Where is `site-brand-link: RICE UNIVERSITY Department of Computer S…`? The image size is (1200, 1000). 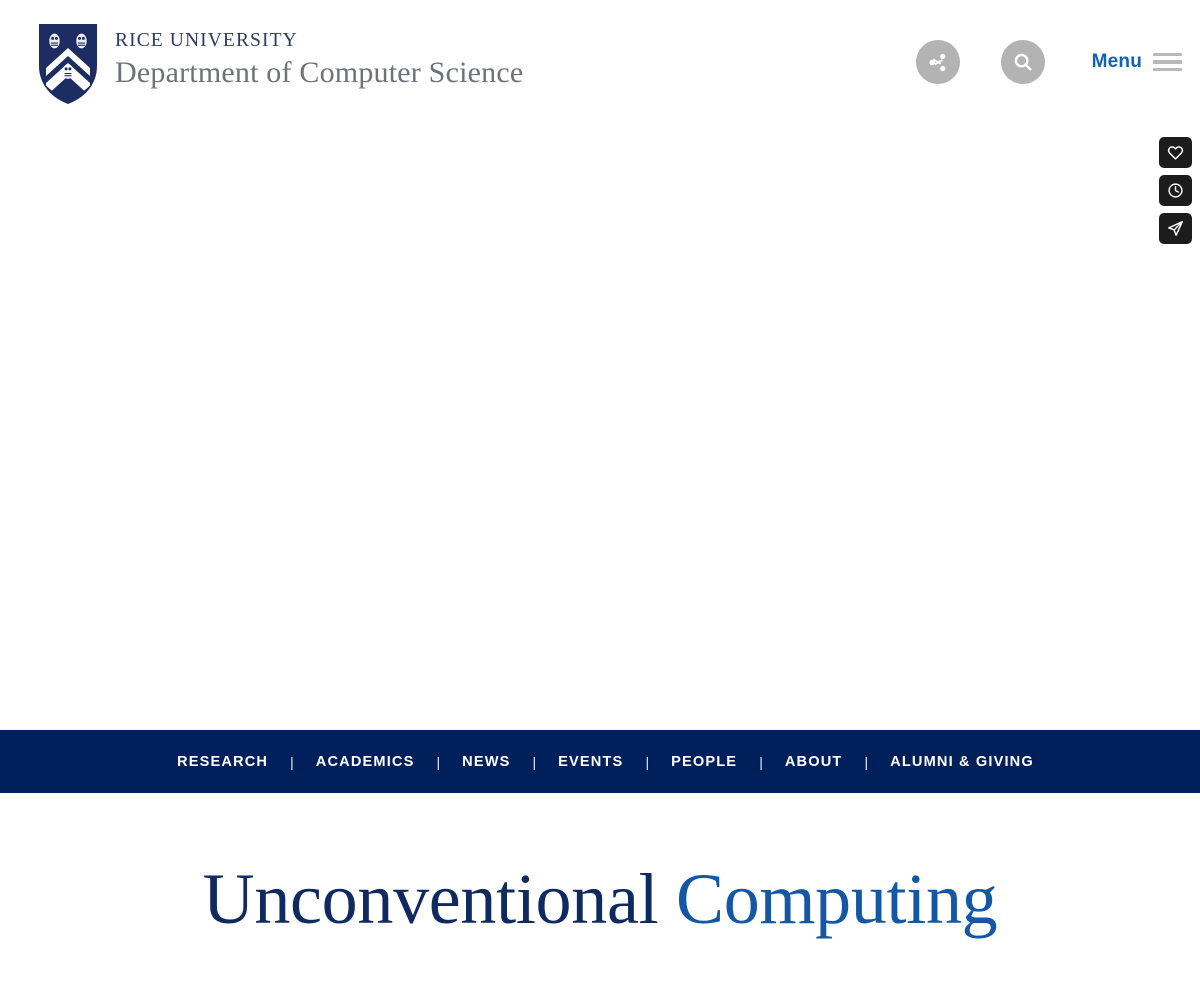
site-brand-link: RICE UNIVERSITY Department of Computer S… is located at coordinates (280, 64).